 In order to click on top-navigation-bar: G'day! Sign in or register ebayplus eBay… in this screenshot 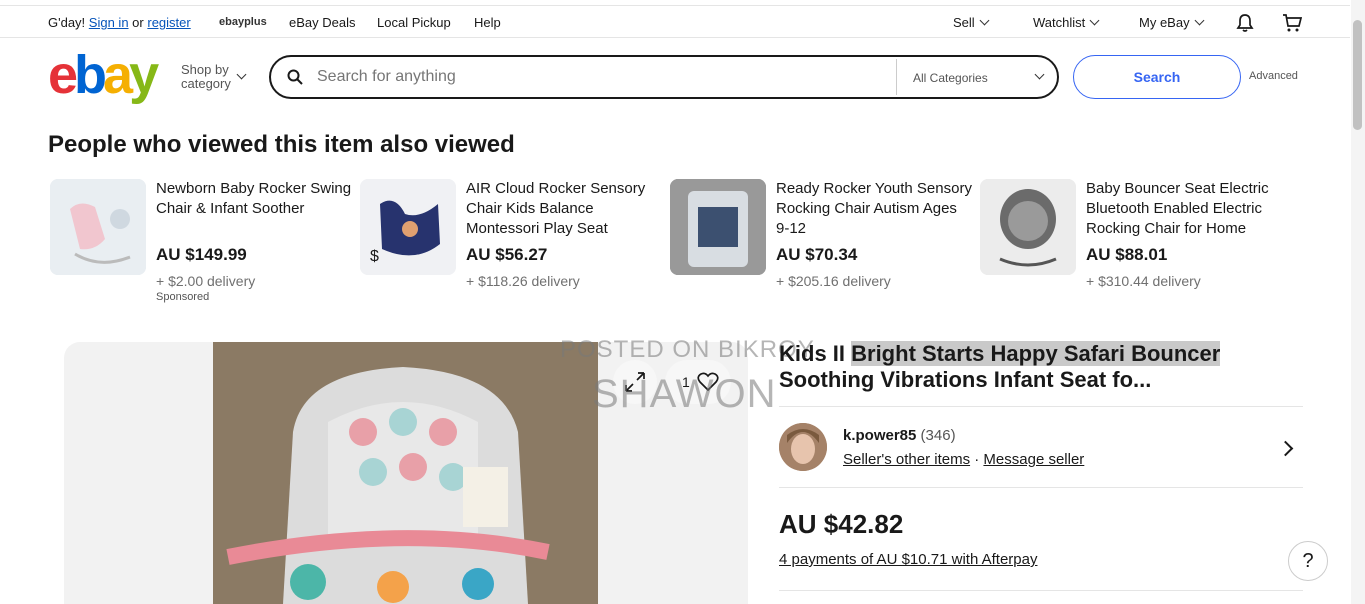, I will do `click(675, 21)`.